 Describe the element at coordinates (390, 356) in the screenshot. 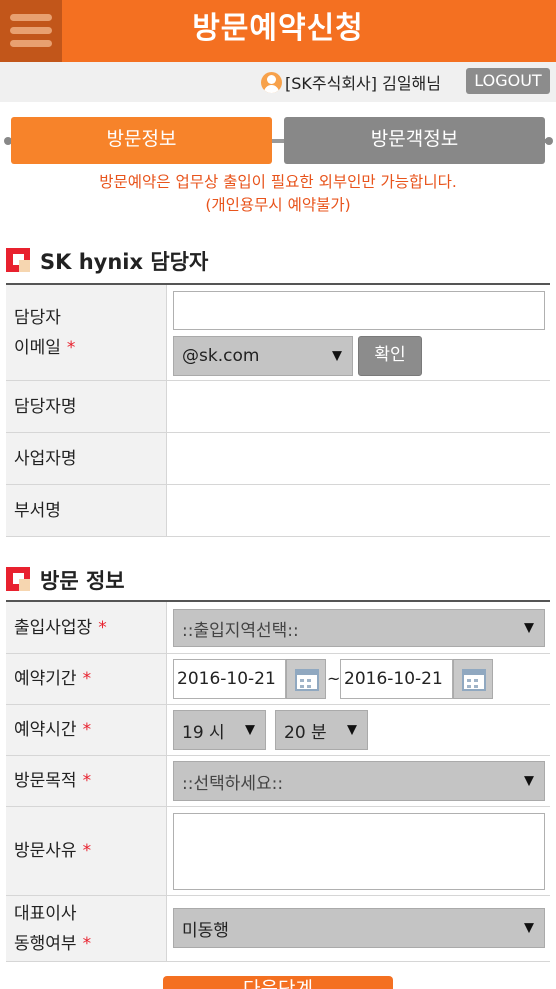

I see `confirm-button: 확인` at that location.